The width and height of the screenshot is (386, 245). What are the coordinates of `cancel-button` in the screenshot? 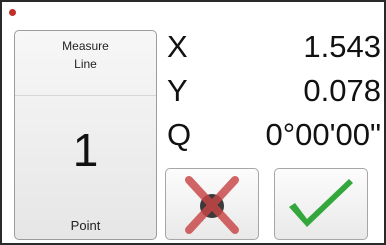 It's located at (212, 204).